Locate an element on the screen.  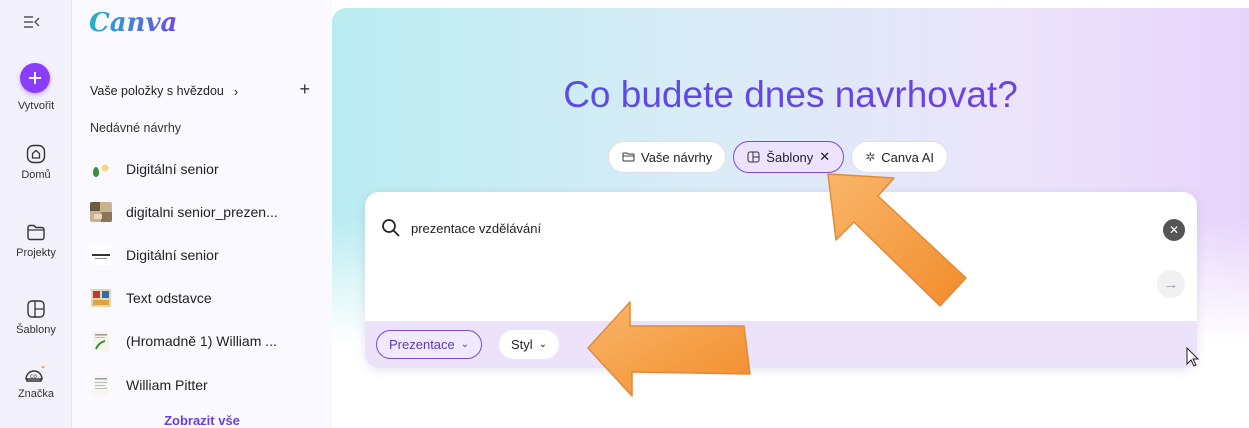
search-mode-chips: Vaše návrhy Šablony ✕ ✲ Canva AI is located at coordinates (778, 157).